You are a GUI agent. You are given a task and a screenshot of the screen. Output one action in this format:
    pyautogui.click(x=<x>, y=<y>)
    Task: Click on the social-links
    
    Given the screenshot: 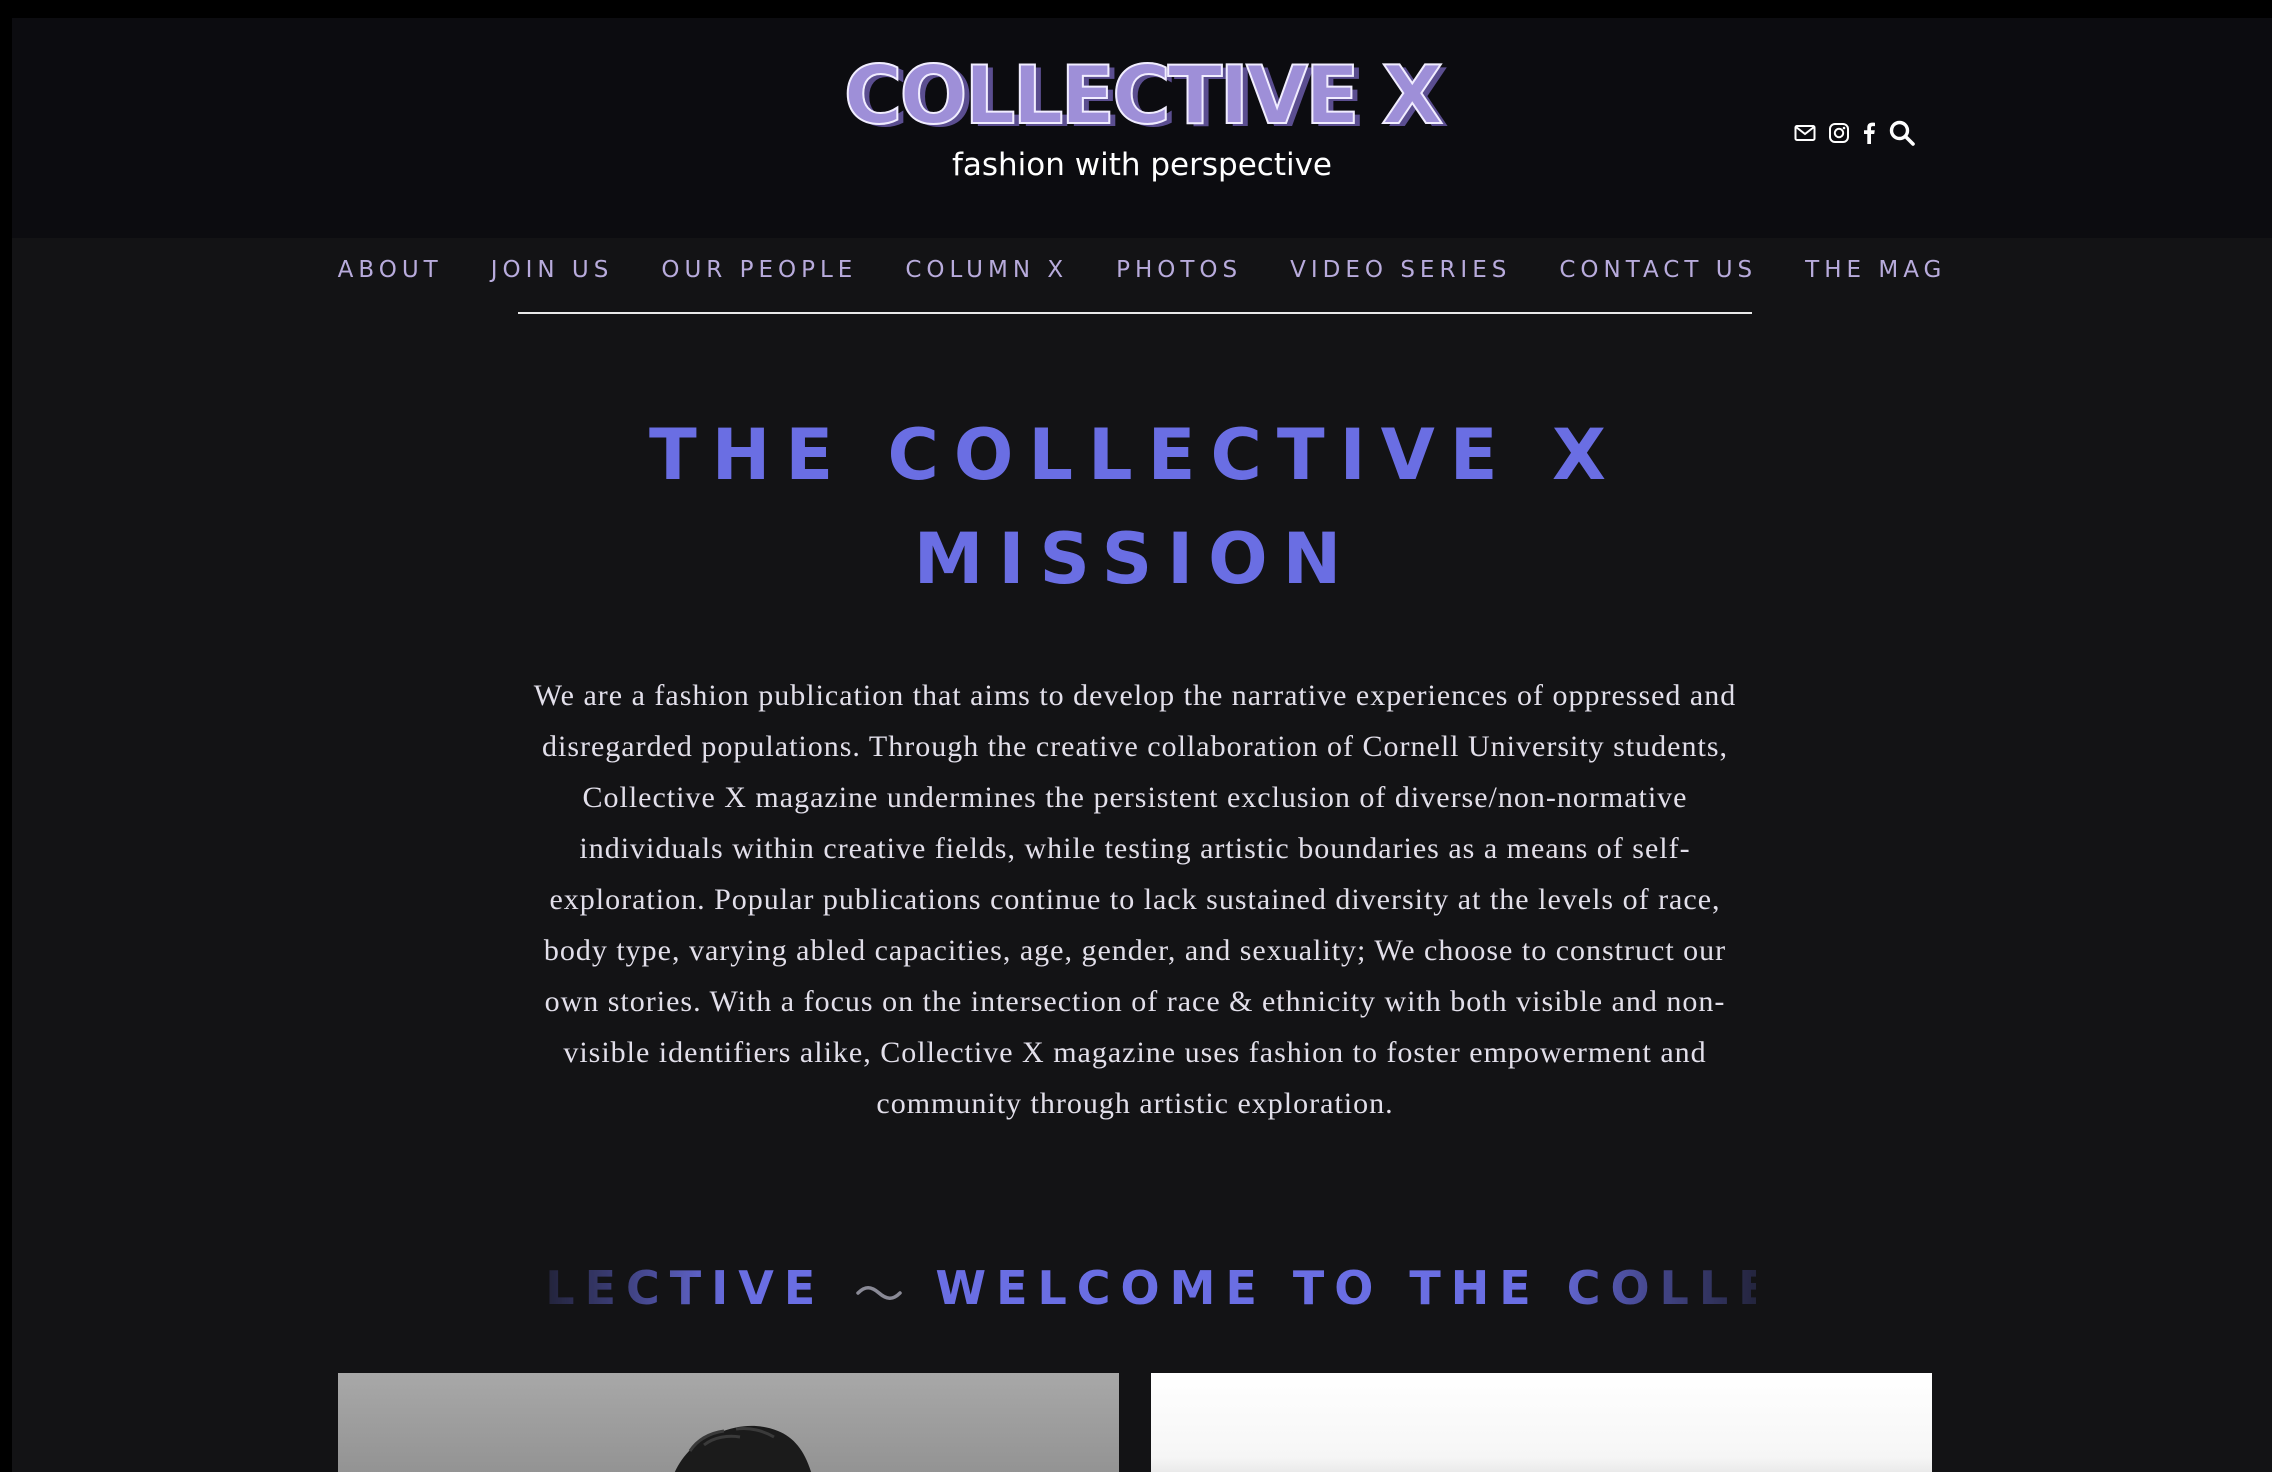 What is the action you would take?
    pyautogui.click(x=1855, y=133)
    